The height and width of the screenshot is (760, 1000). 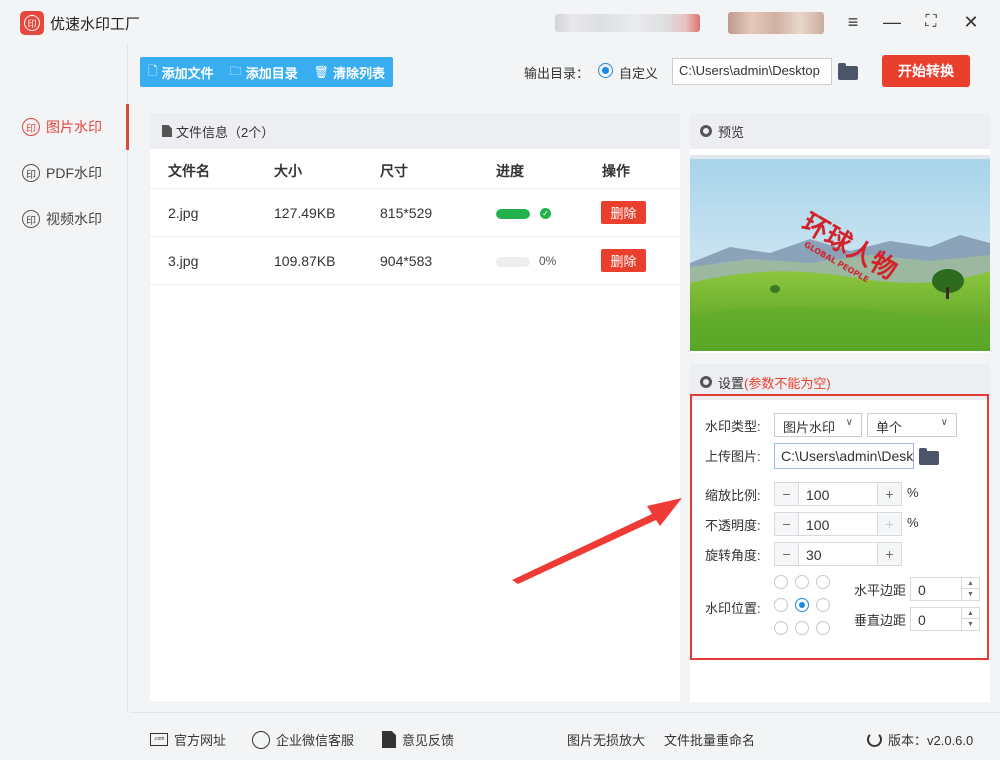 I want to click on website-label: 官方网址, so click(x=200, y=740).